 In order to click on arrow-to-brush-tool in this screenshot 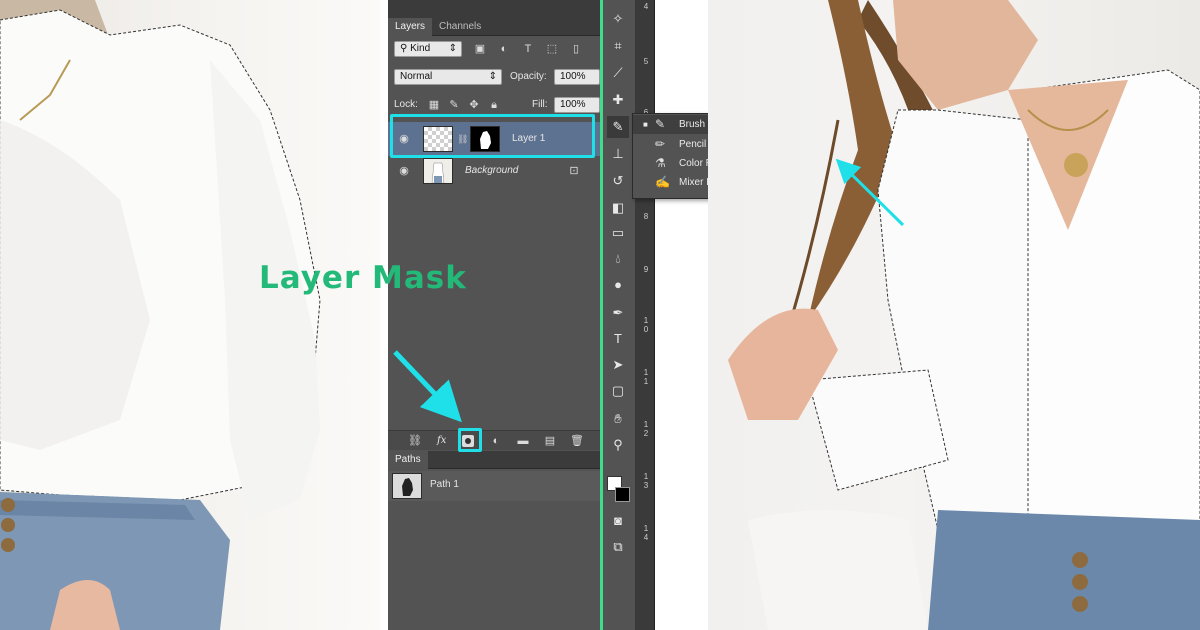, I will do `click(870, 192)`.